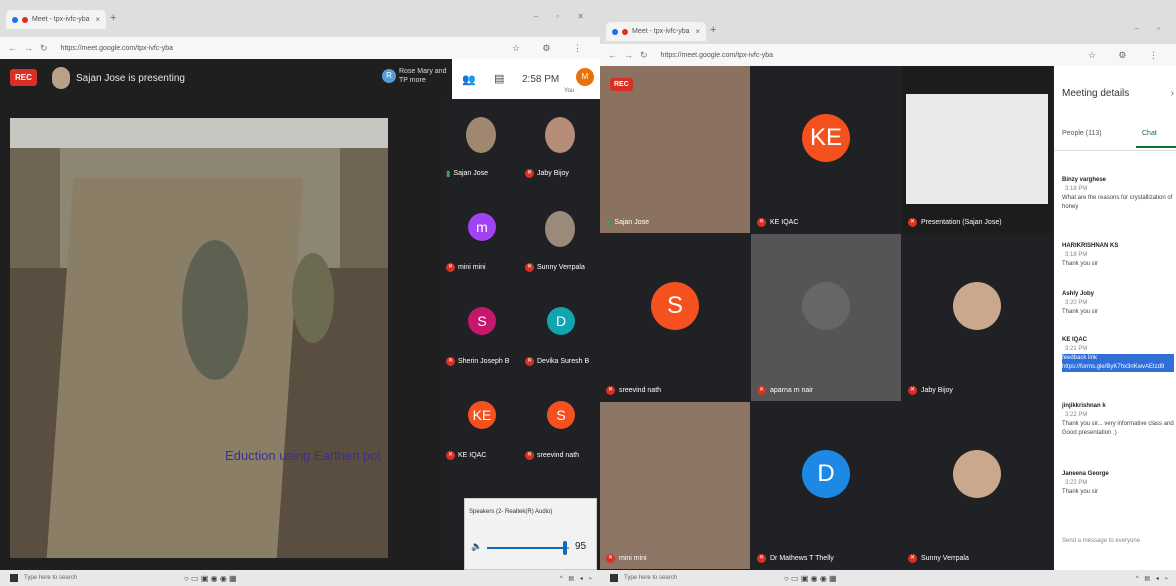 The image size is (1176, 586). I want to click on people-icon: 👥, so click(469, 79).